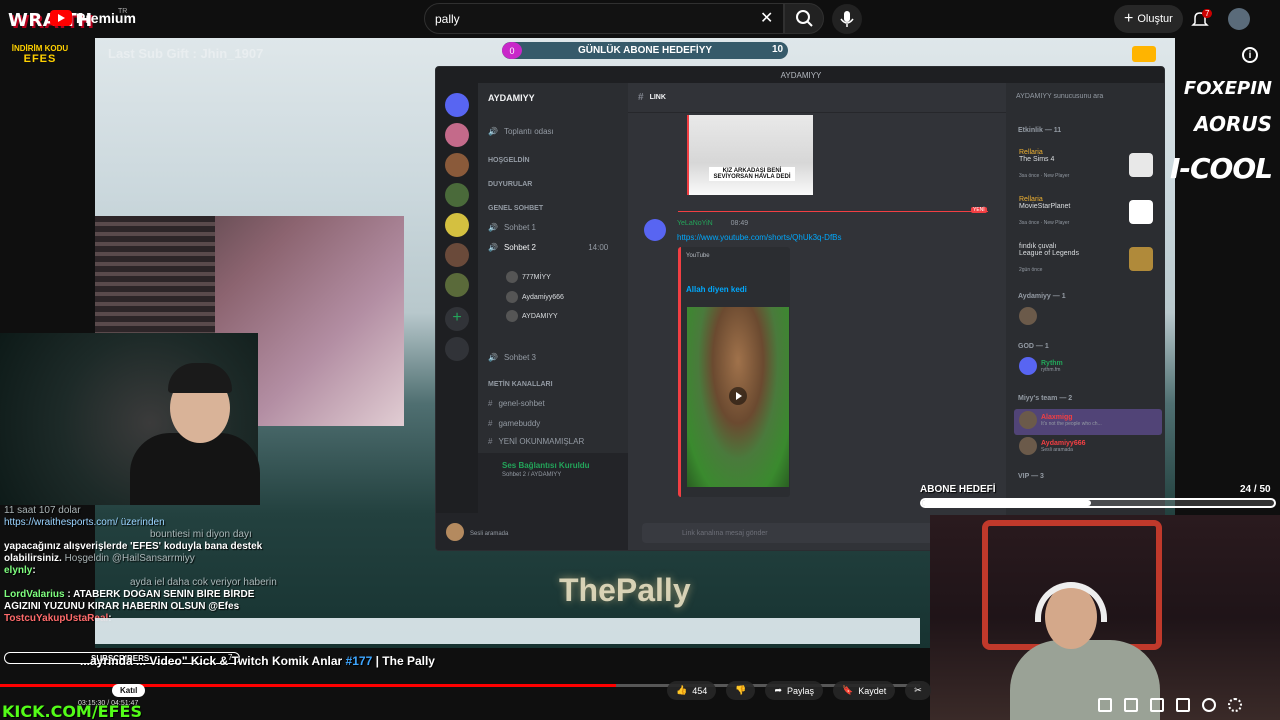  I want to click on member-name: Rythm rythm.fm, so click(1052, 366).